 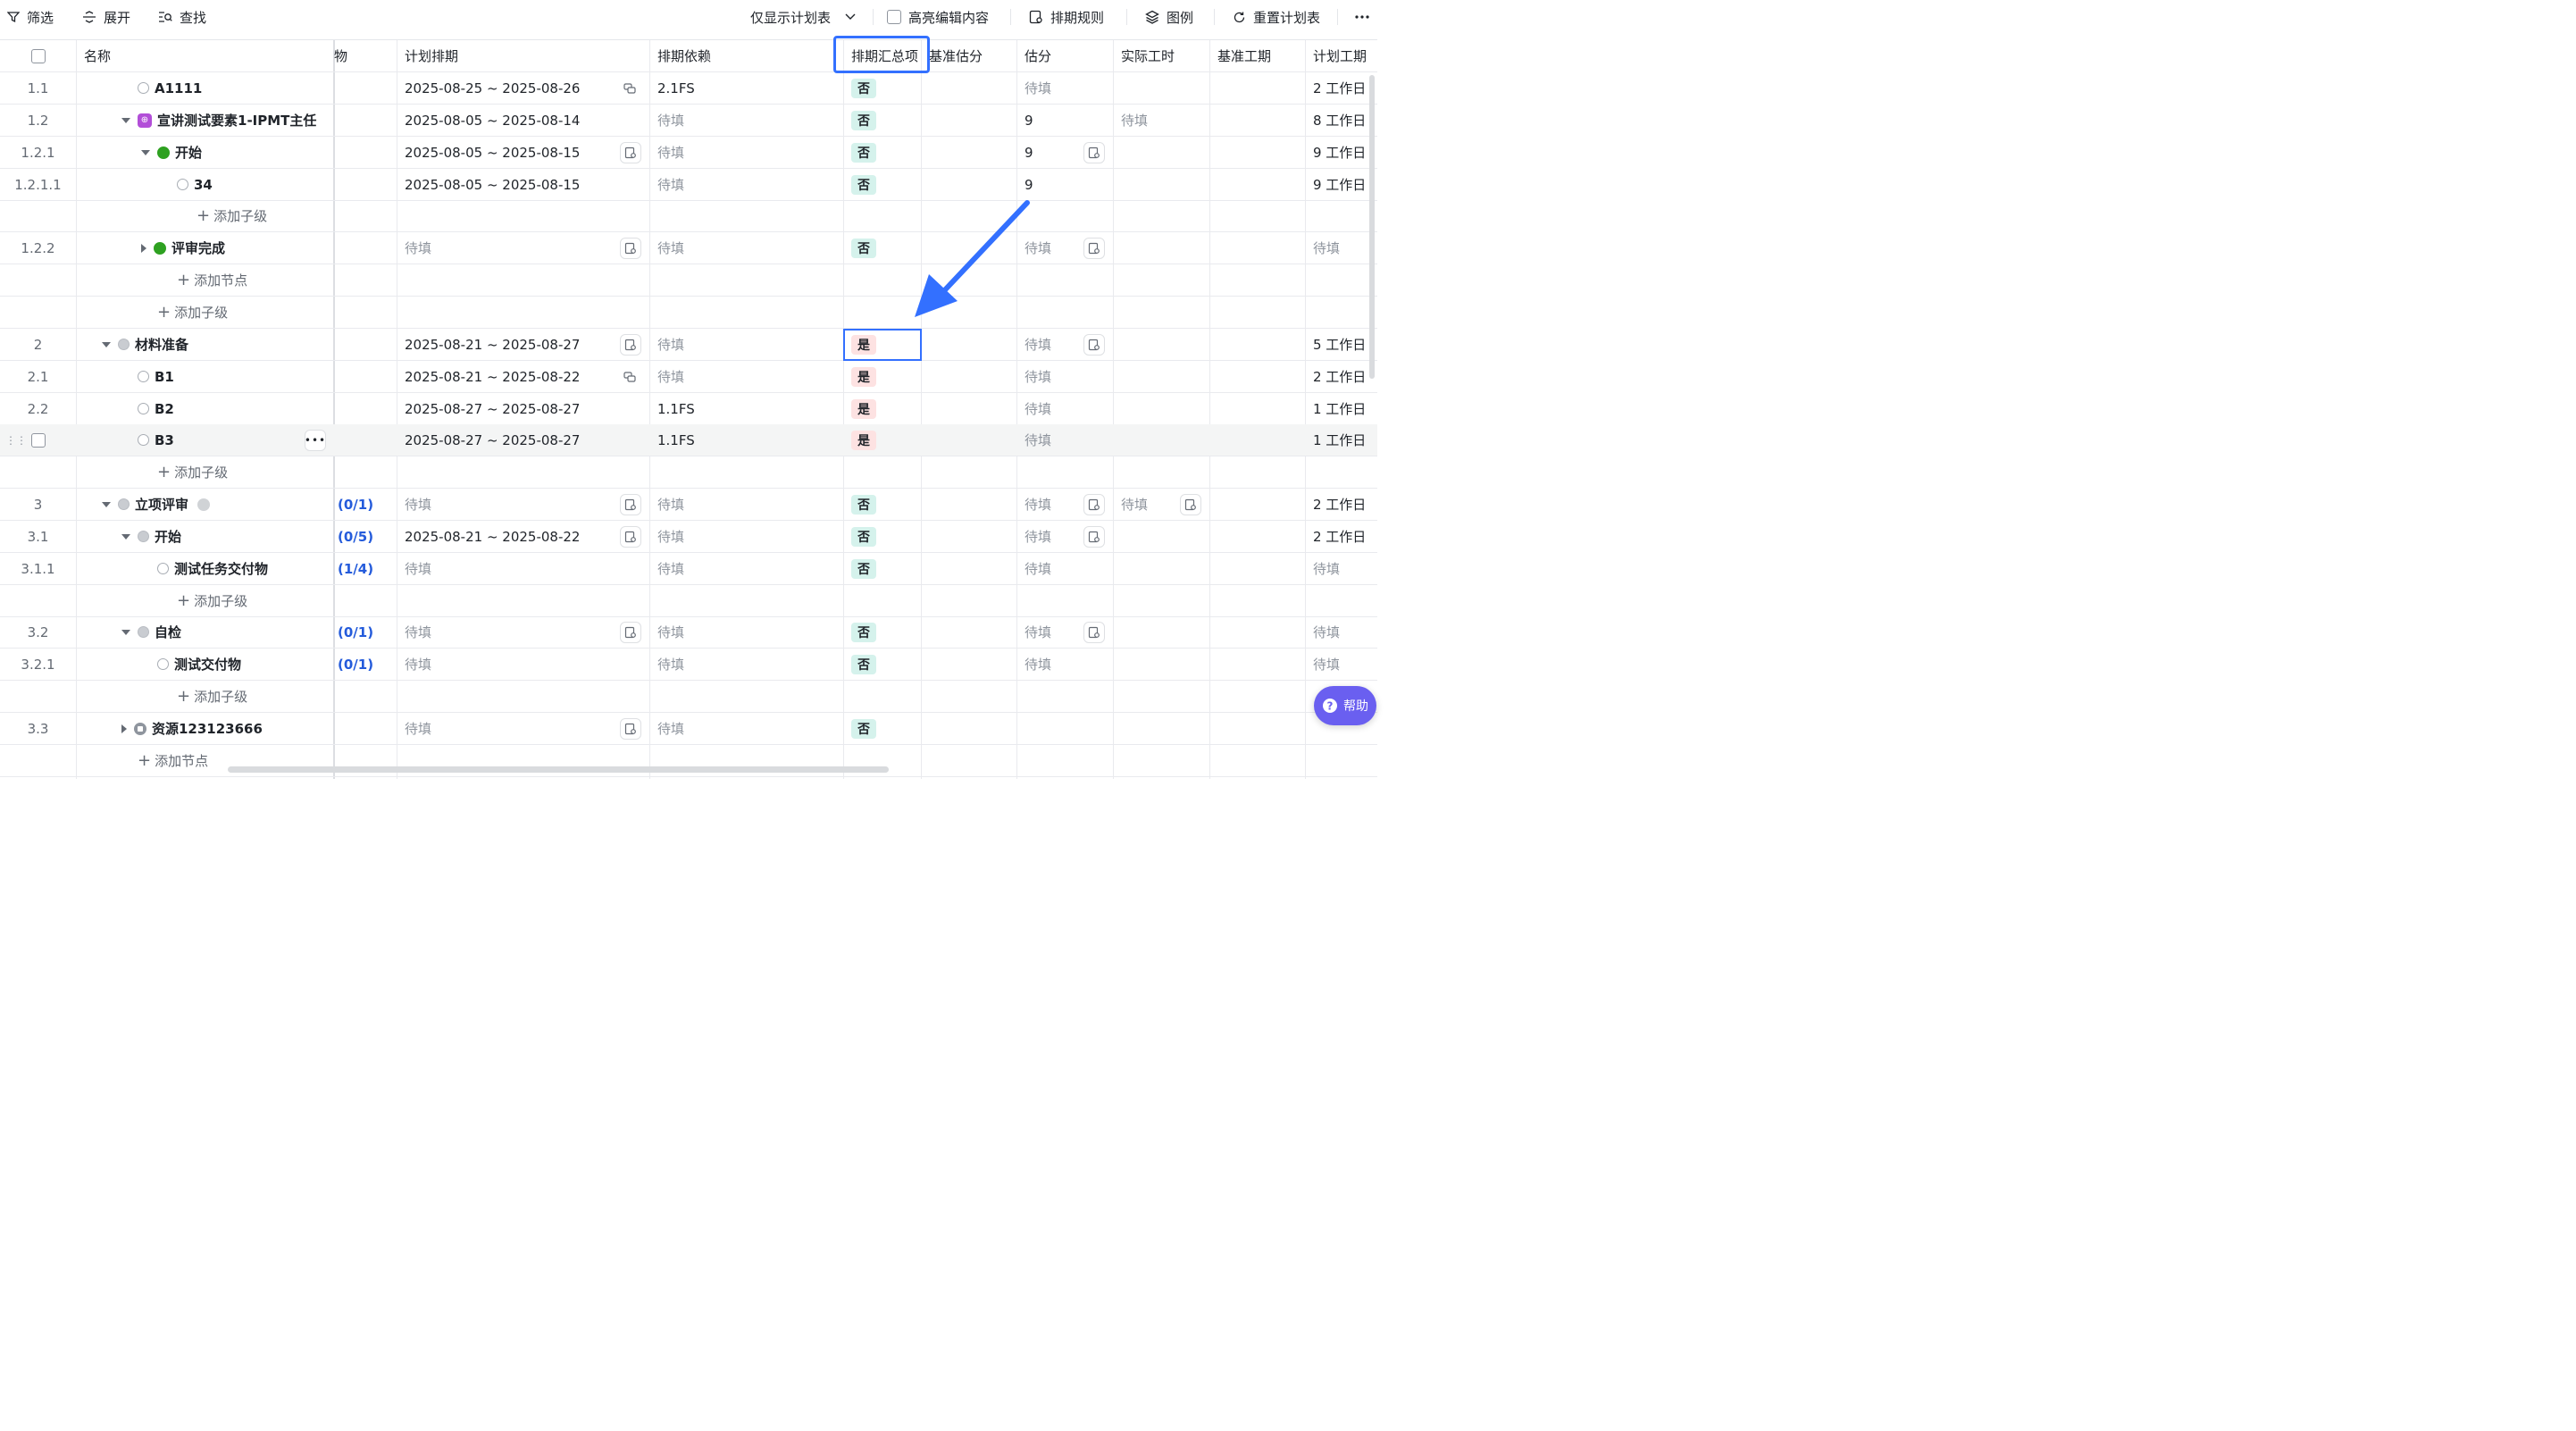 I want to click on task-name: 评审完成, so click(x=198, y=247).